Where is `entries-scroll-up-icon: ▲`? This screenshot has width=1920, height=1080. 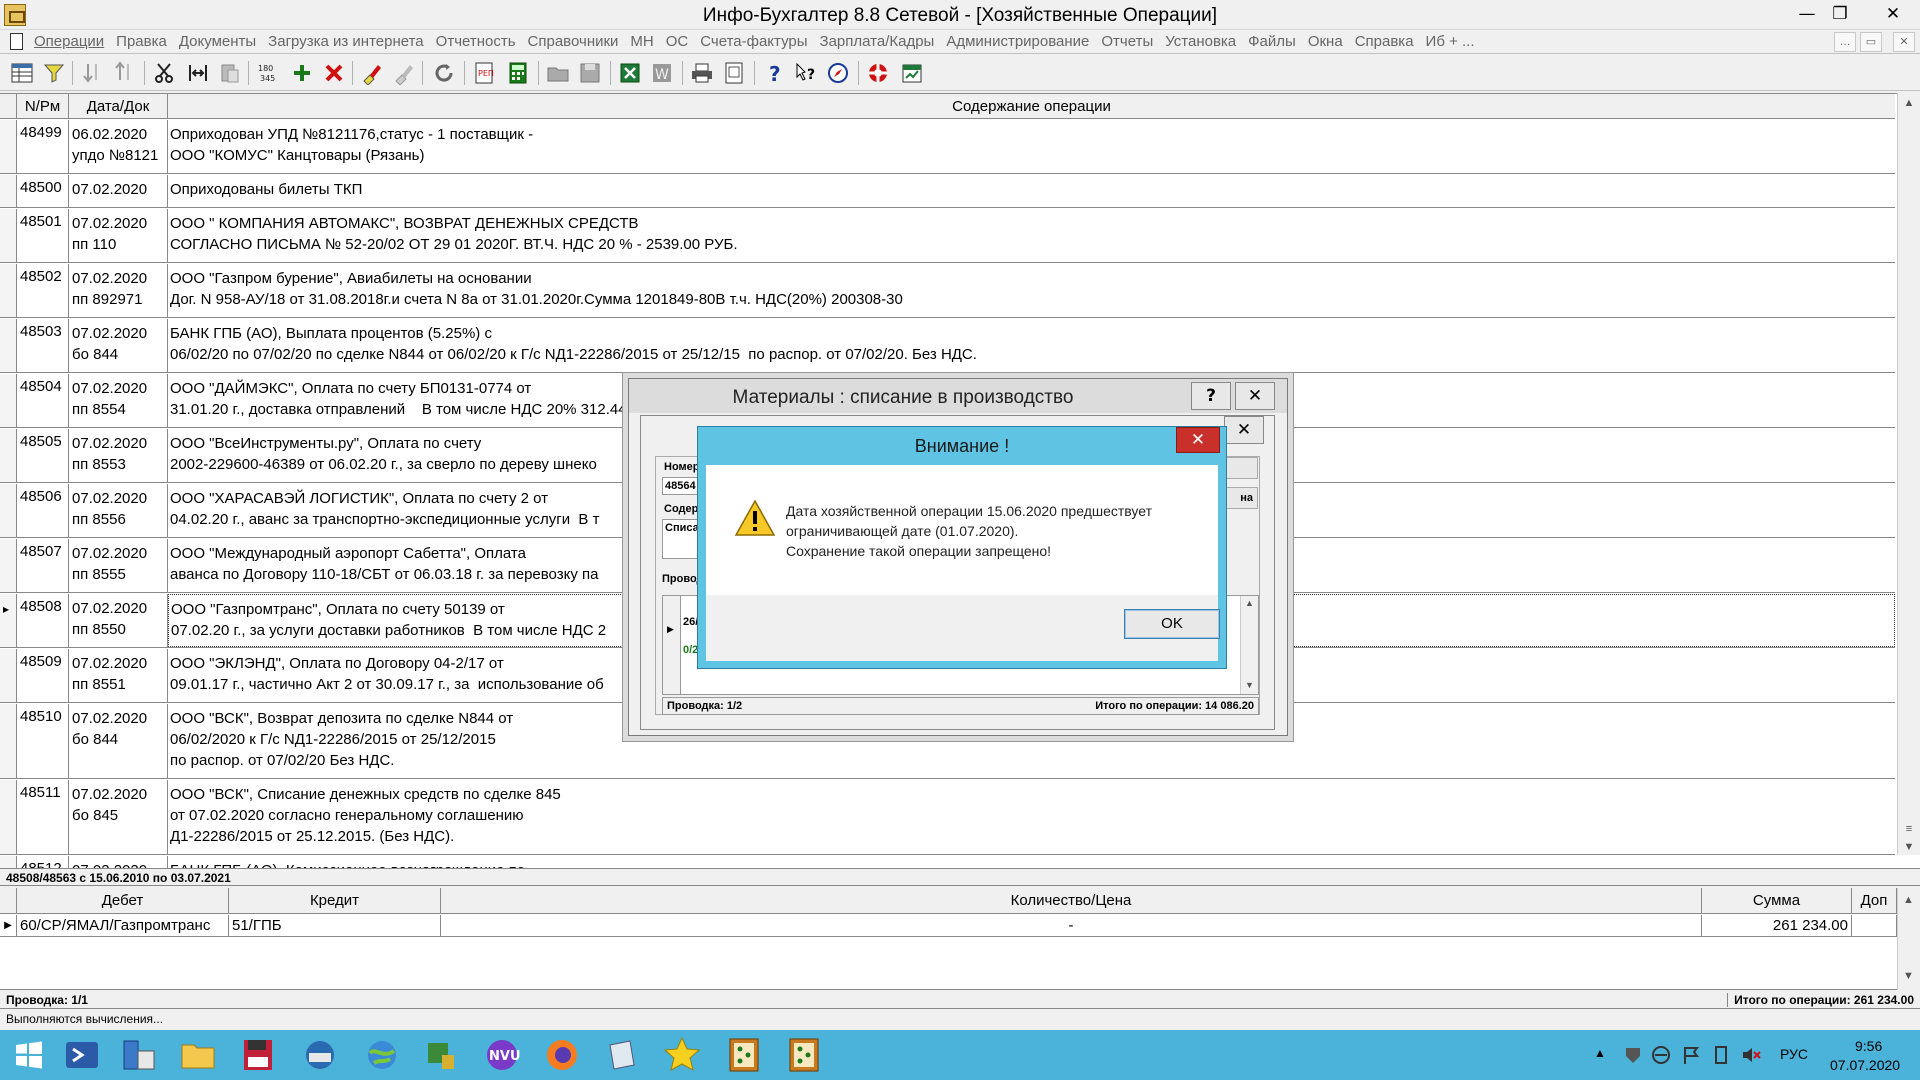
entries-scroll-up-icon: ▲ is located at coordinates (1908, 900).